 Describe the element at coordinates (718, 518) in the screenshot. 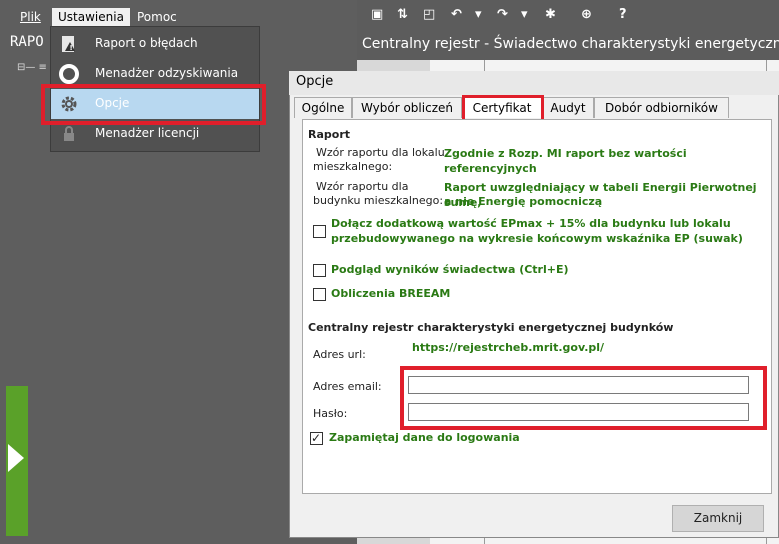

I see `close-button: Zamknij` at that location.